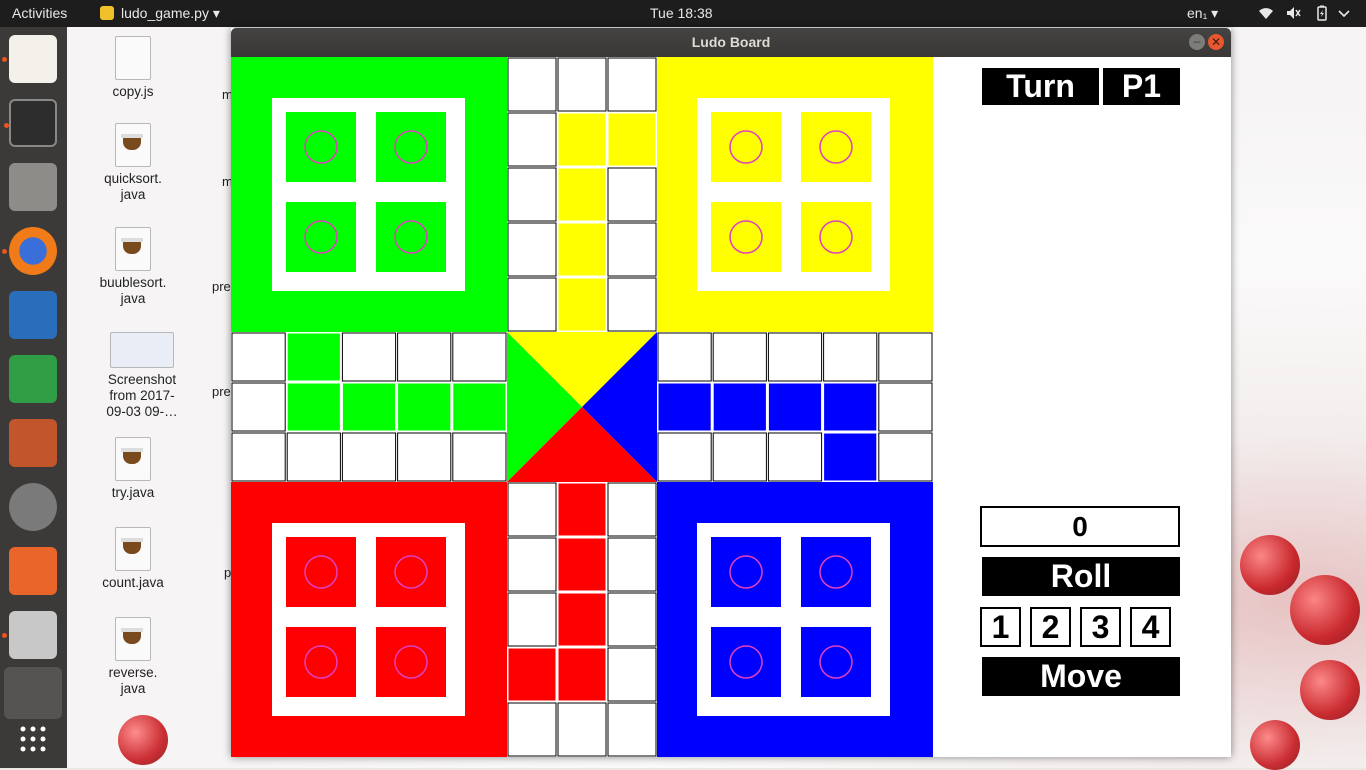  Describe the element at coordinates (133, 290) in the screenshot. I see `desktop-file-label: buublesort. java` at that location.